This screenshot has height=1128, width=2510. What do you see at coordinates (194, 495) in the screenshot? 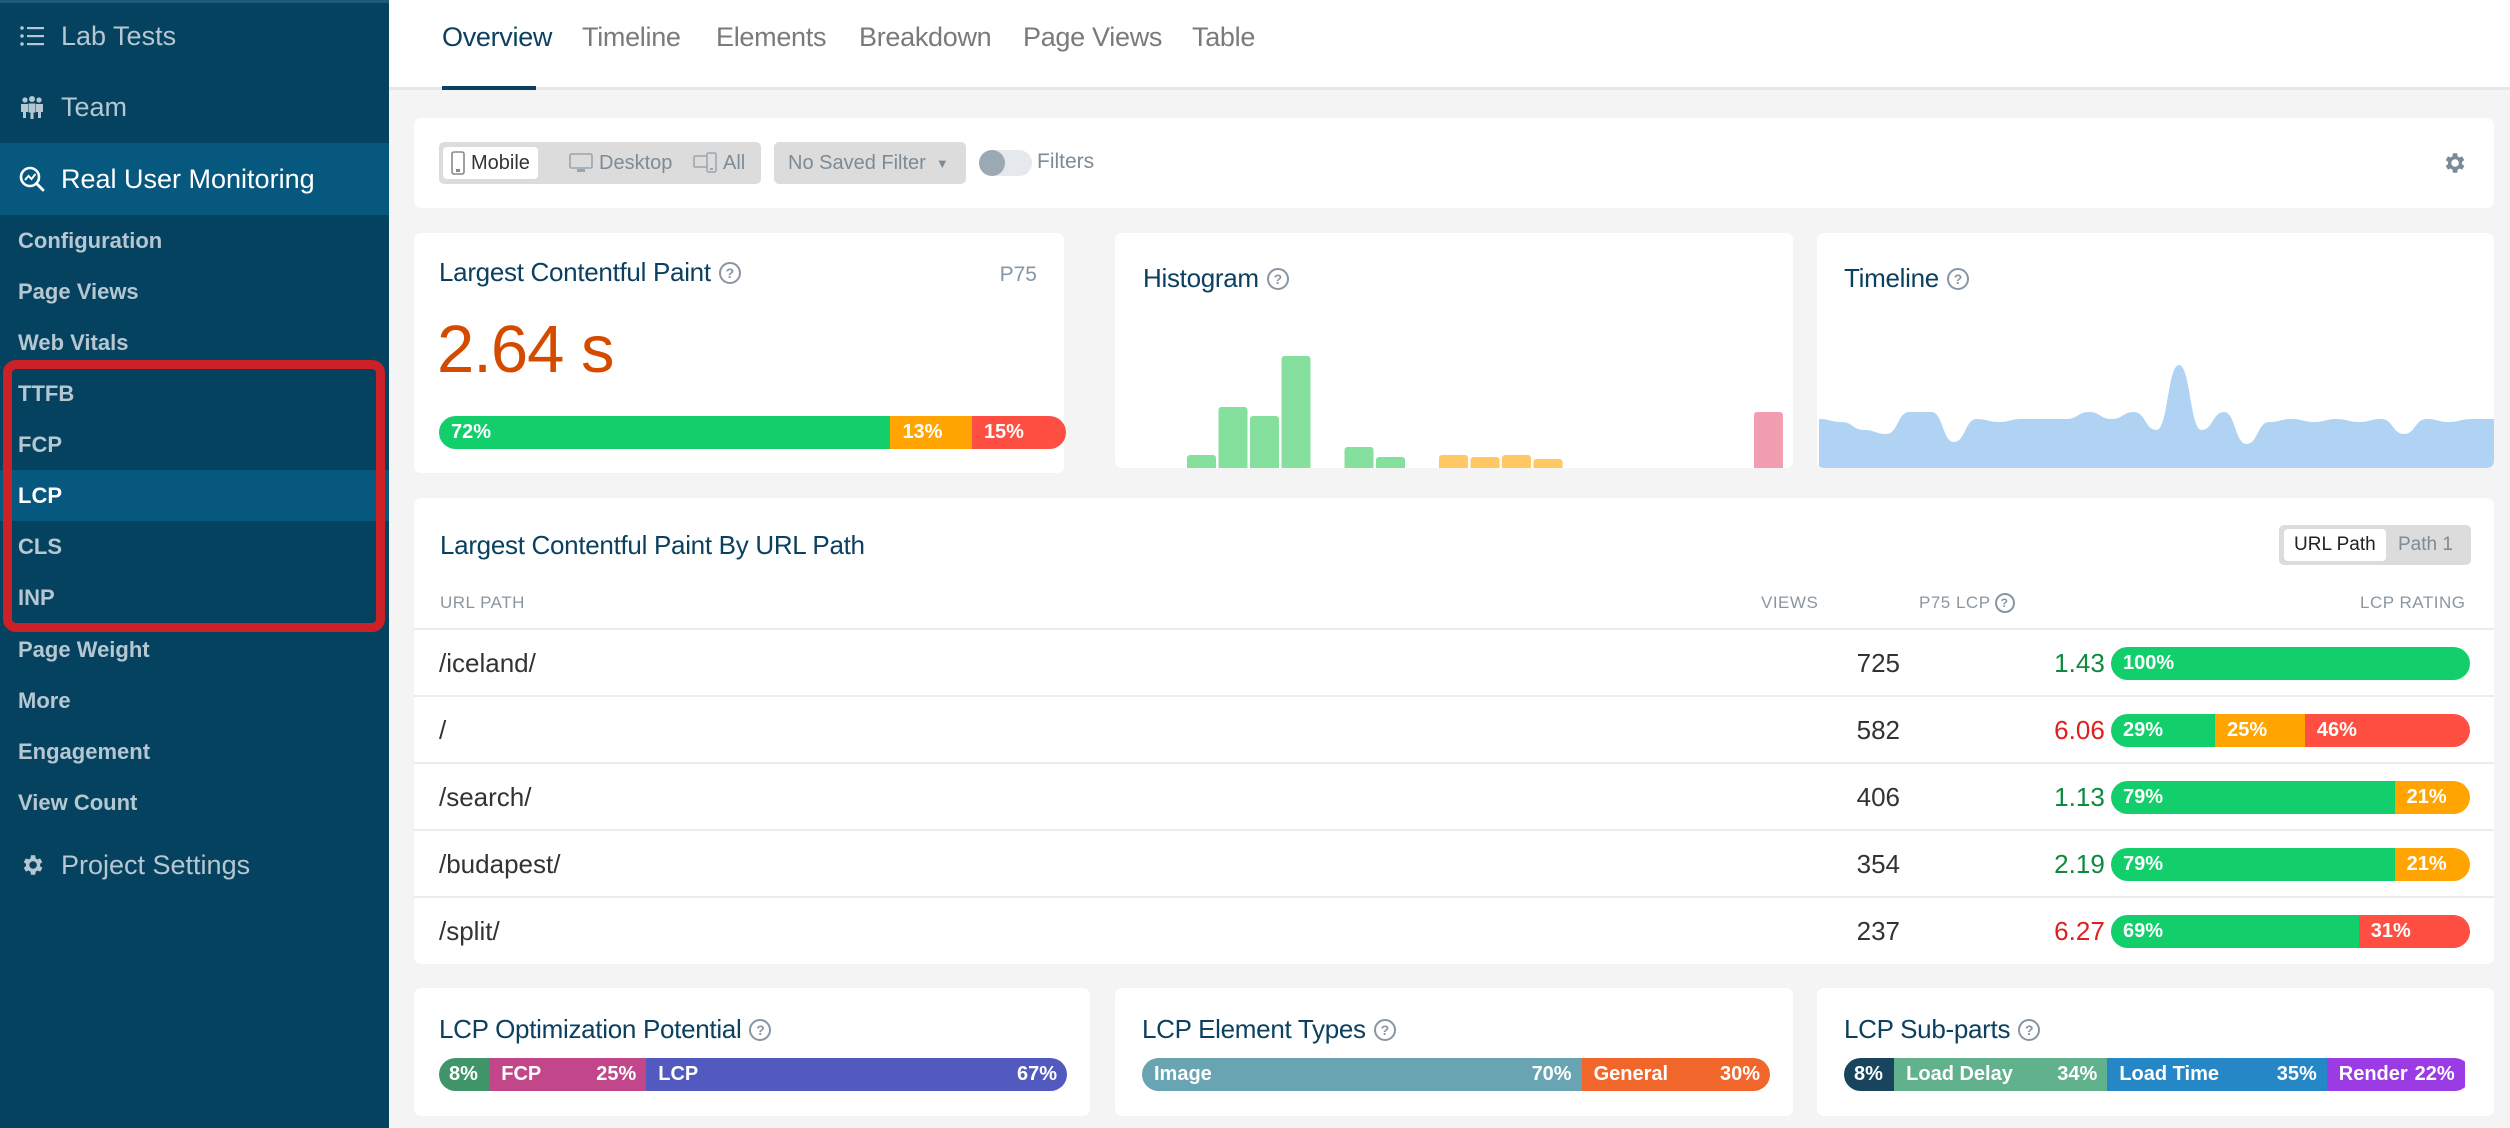
I see `sidebar-item-lcp: LCP` at bounding box center [194, 495].